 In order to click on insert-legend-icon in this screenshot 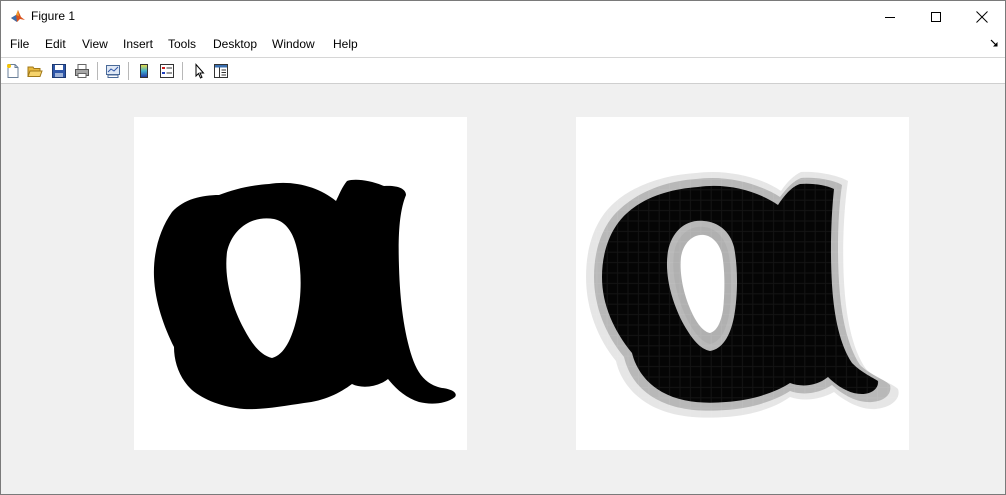, I will do `click(167, 71)`.